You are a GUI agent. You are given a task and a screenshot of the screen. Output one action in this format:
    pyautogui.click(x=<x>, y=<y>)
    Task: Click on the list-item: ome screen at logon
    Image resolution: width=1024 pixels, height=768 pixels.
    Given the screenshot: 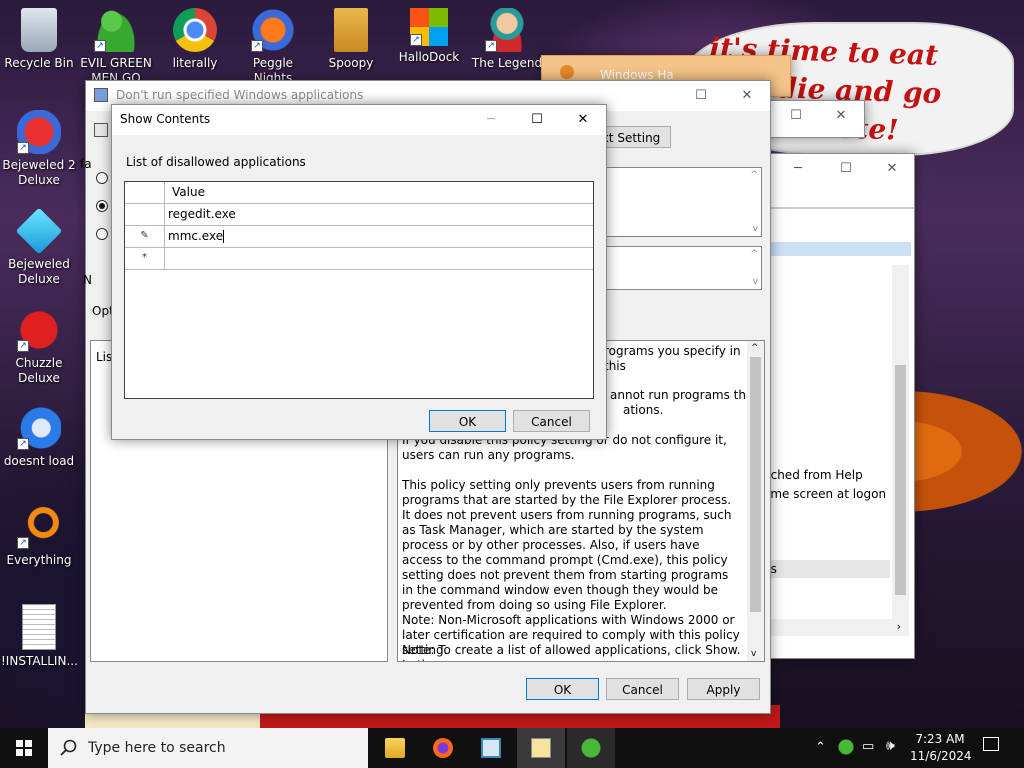 What is the action you would take?
    pyautogui.click(x=828, y=494)
    